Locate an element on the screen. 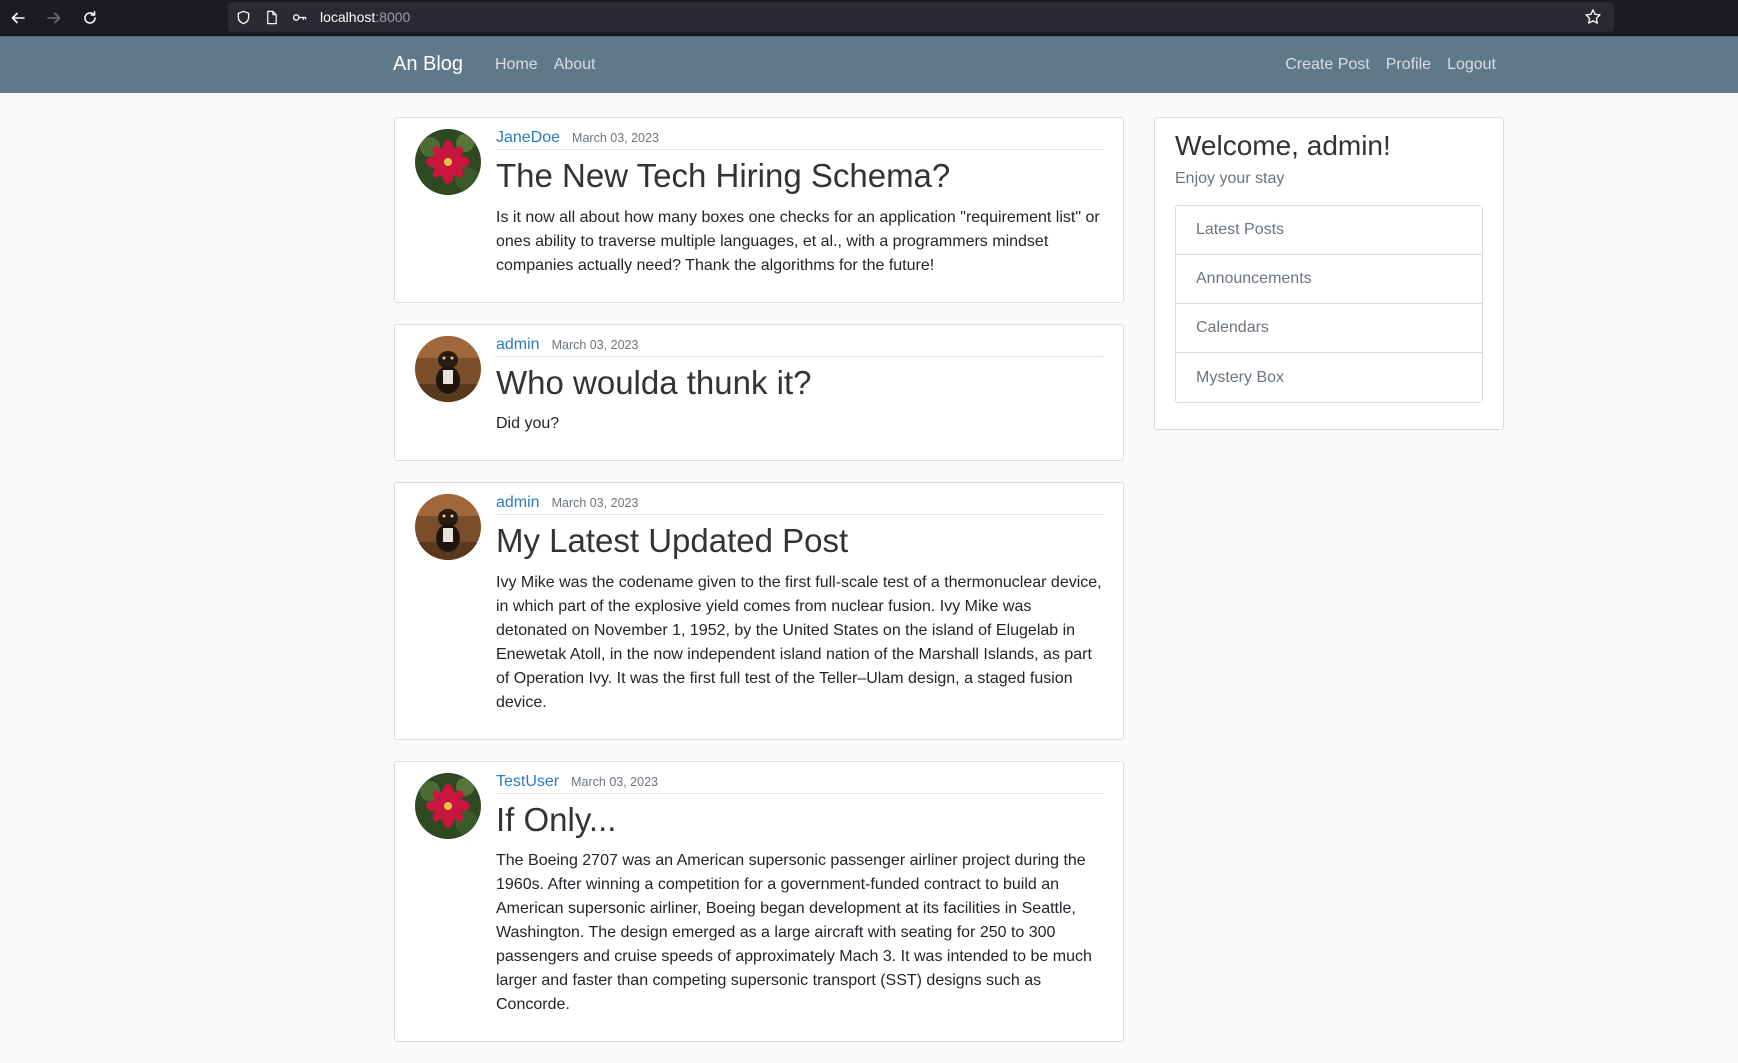  nav-profile-link: Profile is located at coordinates (1408, 65).